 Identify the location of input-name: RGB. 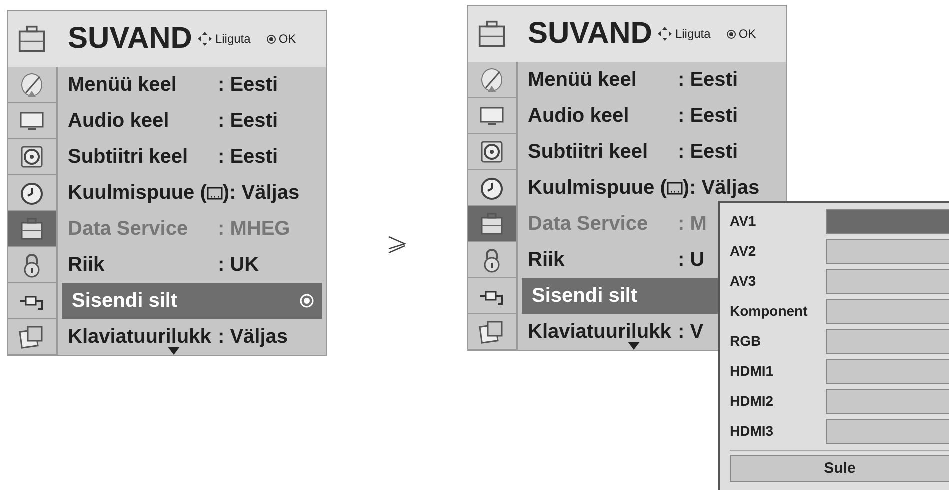
(746, 341).